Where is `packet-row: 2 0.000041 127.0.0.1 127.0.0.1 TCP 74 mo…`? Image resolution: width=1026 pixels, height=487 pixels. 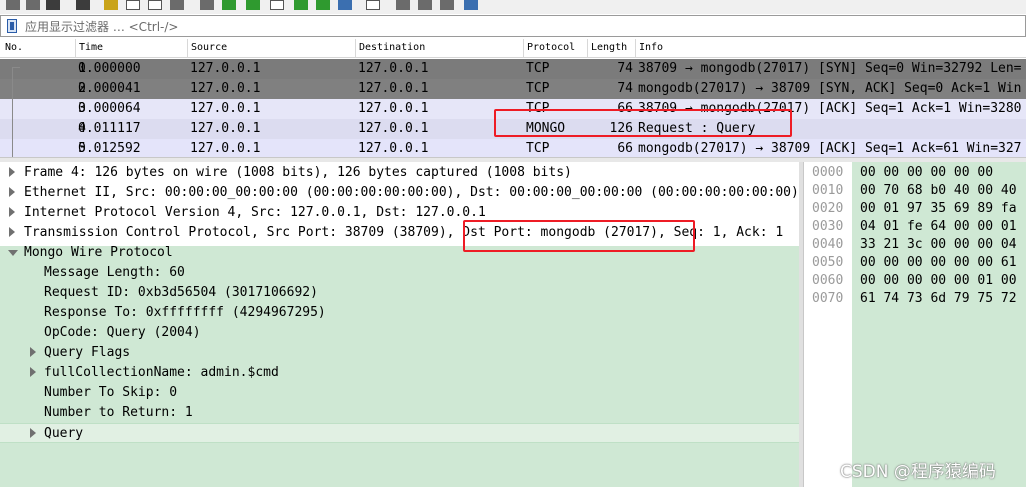 packet-row: 2 0.000041 127.0.0.1 127.0.0.1 TCP 74 mo… is located at coordinates (513, 89).